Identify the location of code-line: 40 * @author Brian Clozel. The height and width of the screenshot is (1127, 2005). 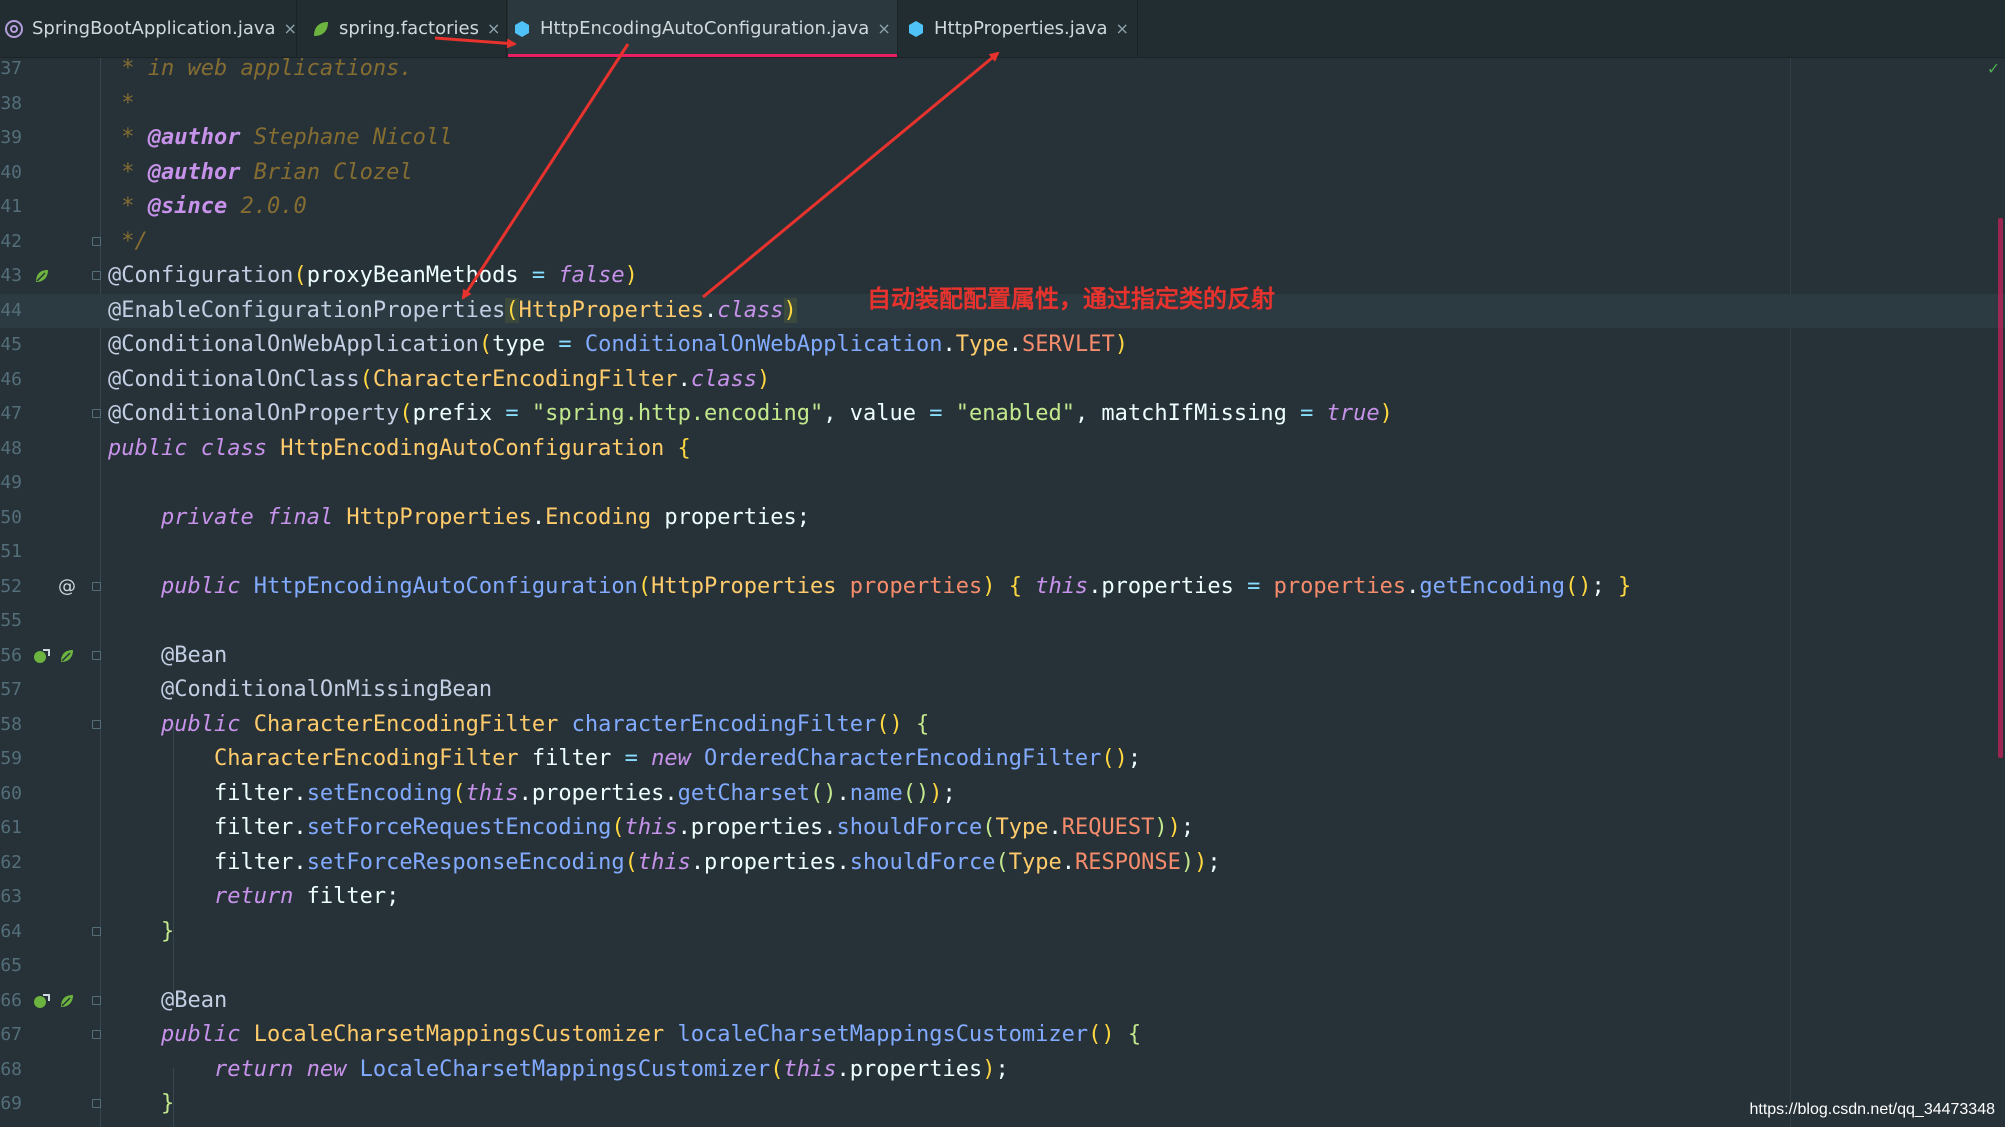
(1002, 173).